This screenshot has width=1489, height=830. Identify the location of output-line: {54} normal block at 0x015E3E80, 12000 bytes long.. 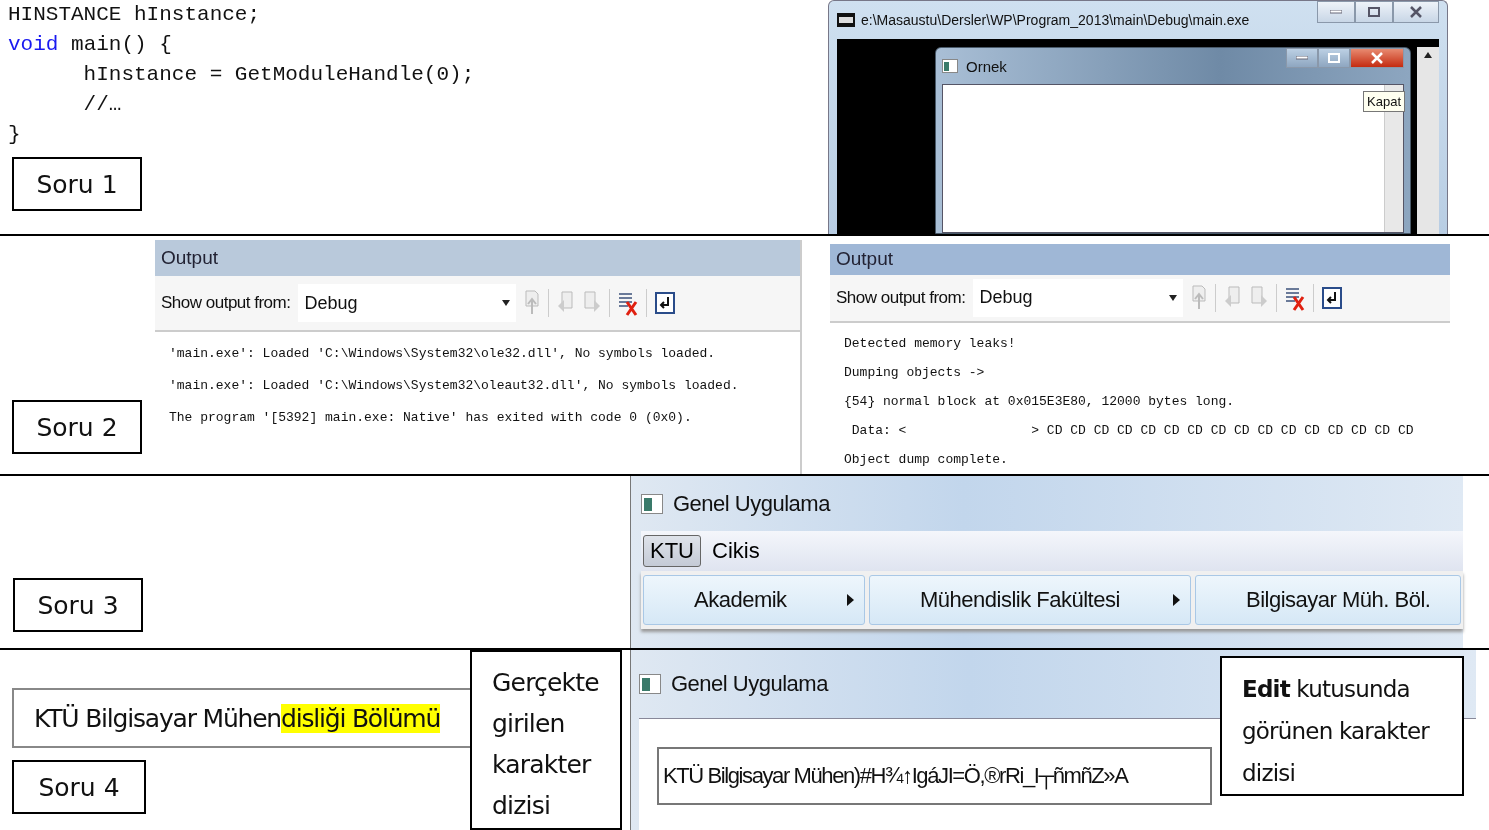
(1040, 402).